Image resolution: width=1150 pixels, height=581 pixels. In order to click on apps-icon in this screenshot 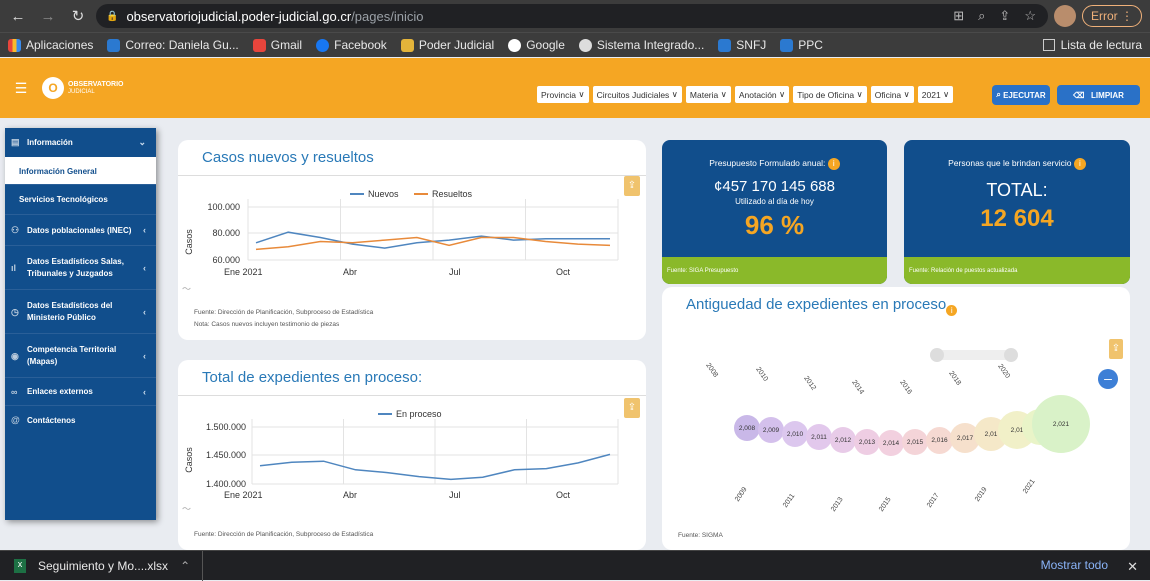, I will do `click(14, 45)`.